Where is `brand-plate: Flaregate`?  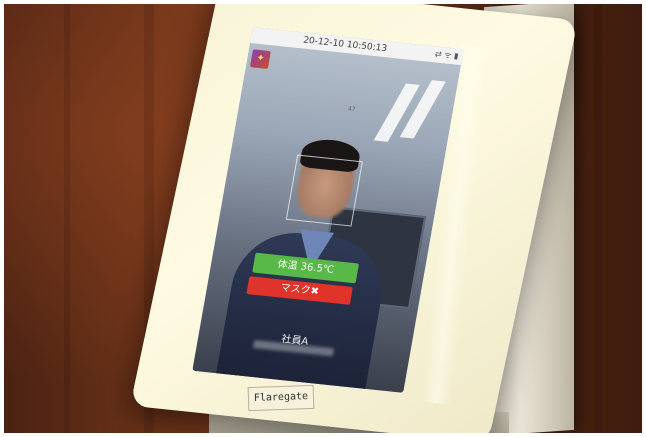
brand-plate: Flaregate is located at coordinates (281, 398).